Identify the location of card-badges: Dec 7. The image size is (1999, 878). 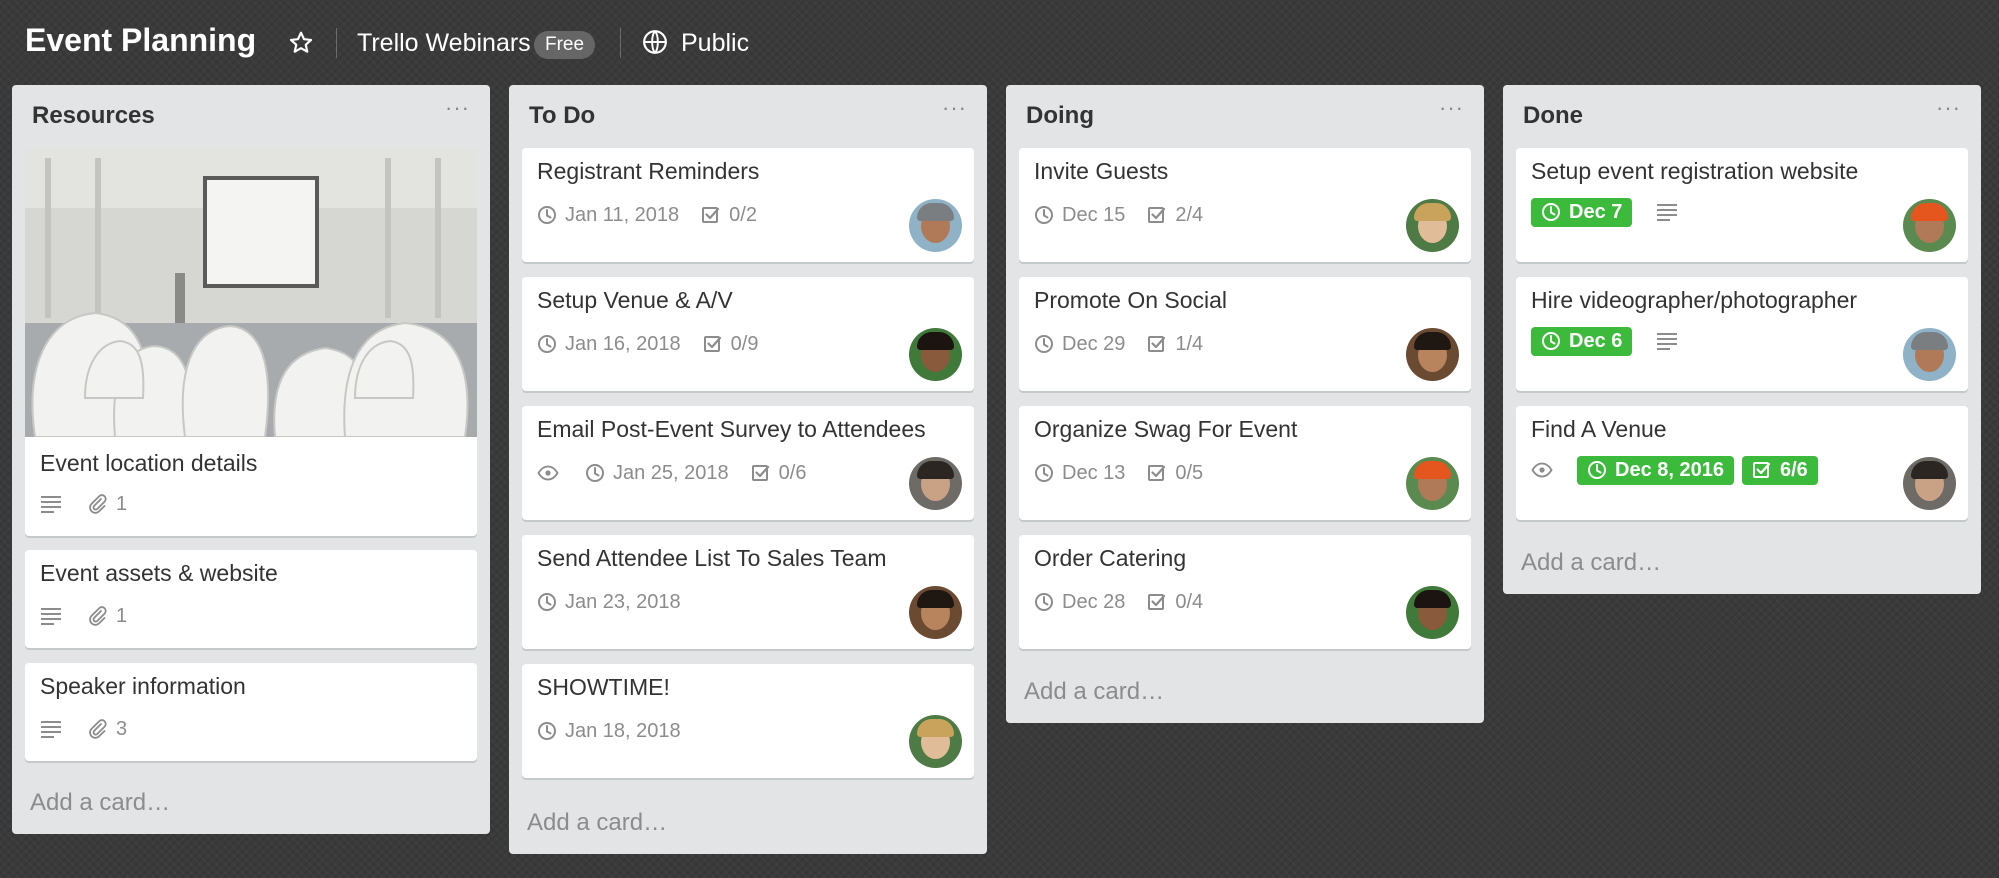
(1617, 212).